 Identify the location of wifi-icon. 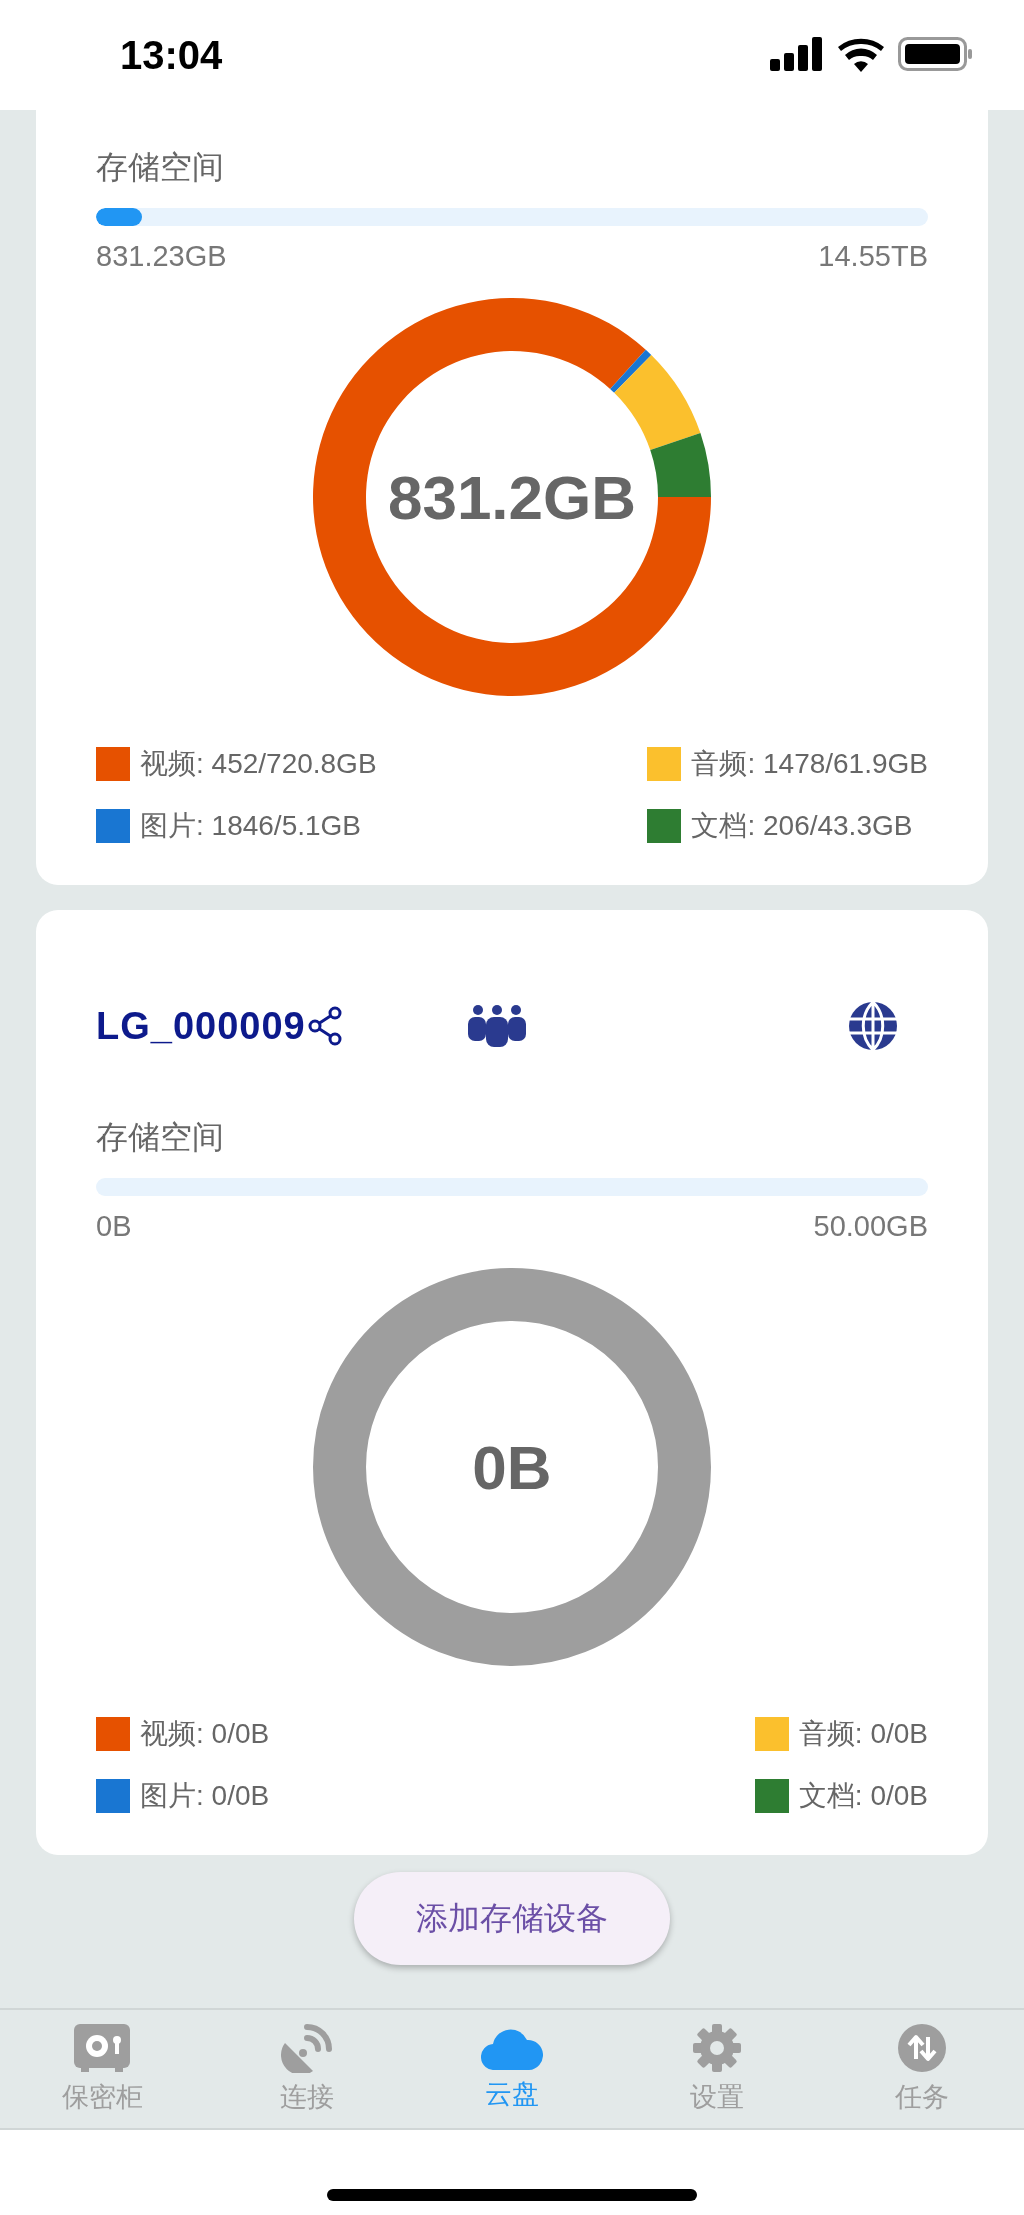
(861, 55).